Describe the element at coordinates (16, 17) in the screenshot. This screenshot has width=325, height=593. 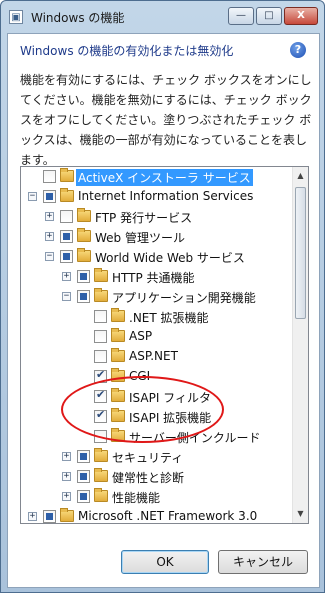
I see `window-app-icon: ▣` at that location.